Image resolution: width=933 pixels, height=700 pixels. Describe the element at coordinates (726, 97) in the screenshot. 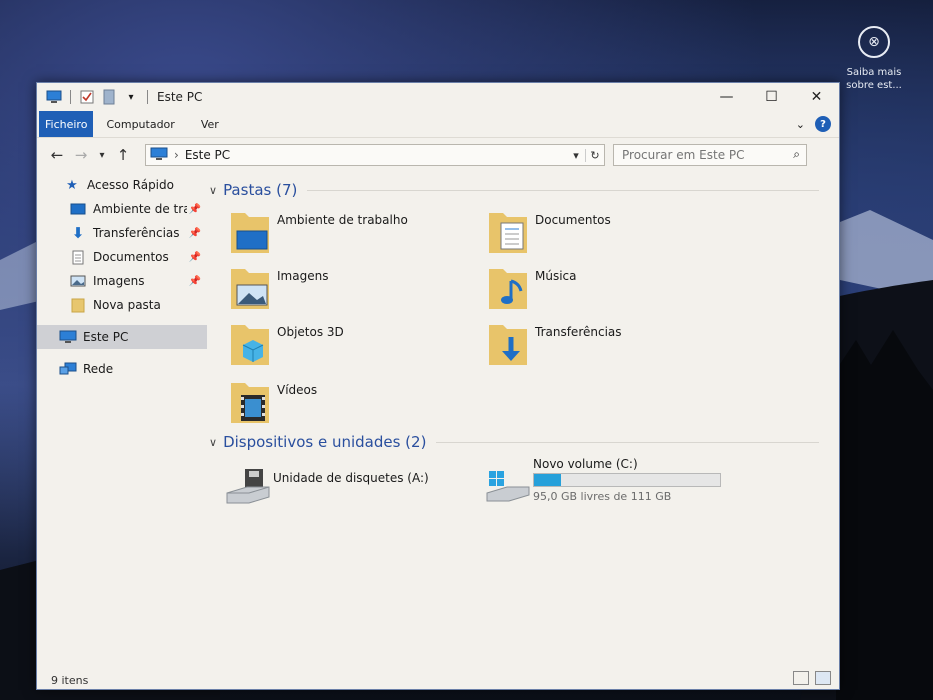

I see `minimize-button: —` at that location.